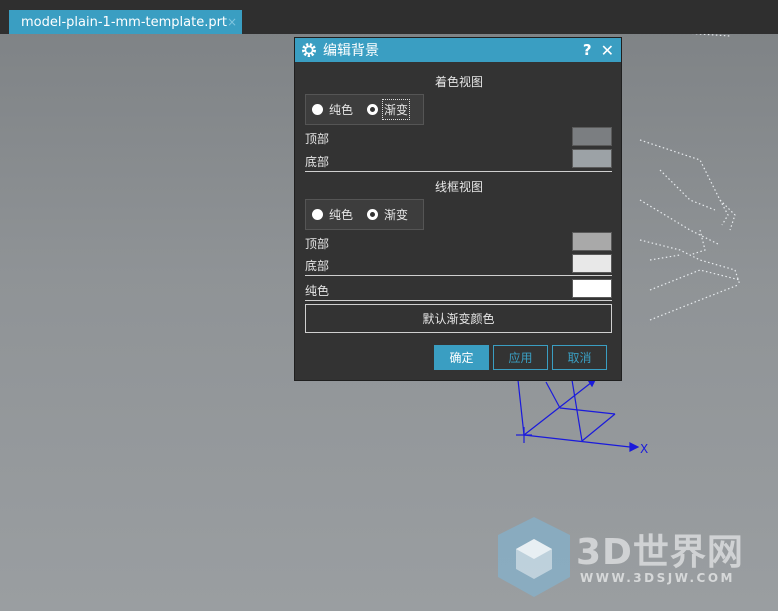 This screenshot has width=778, height=611. I want to click on wireframe-gradient-radio: 渐变, so click(387, 214).